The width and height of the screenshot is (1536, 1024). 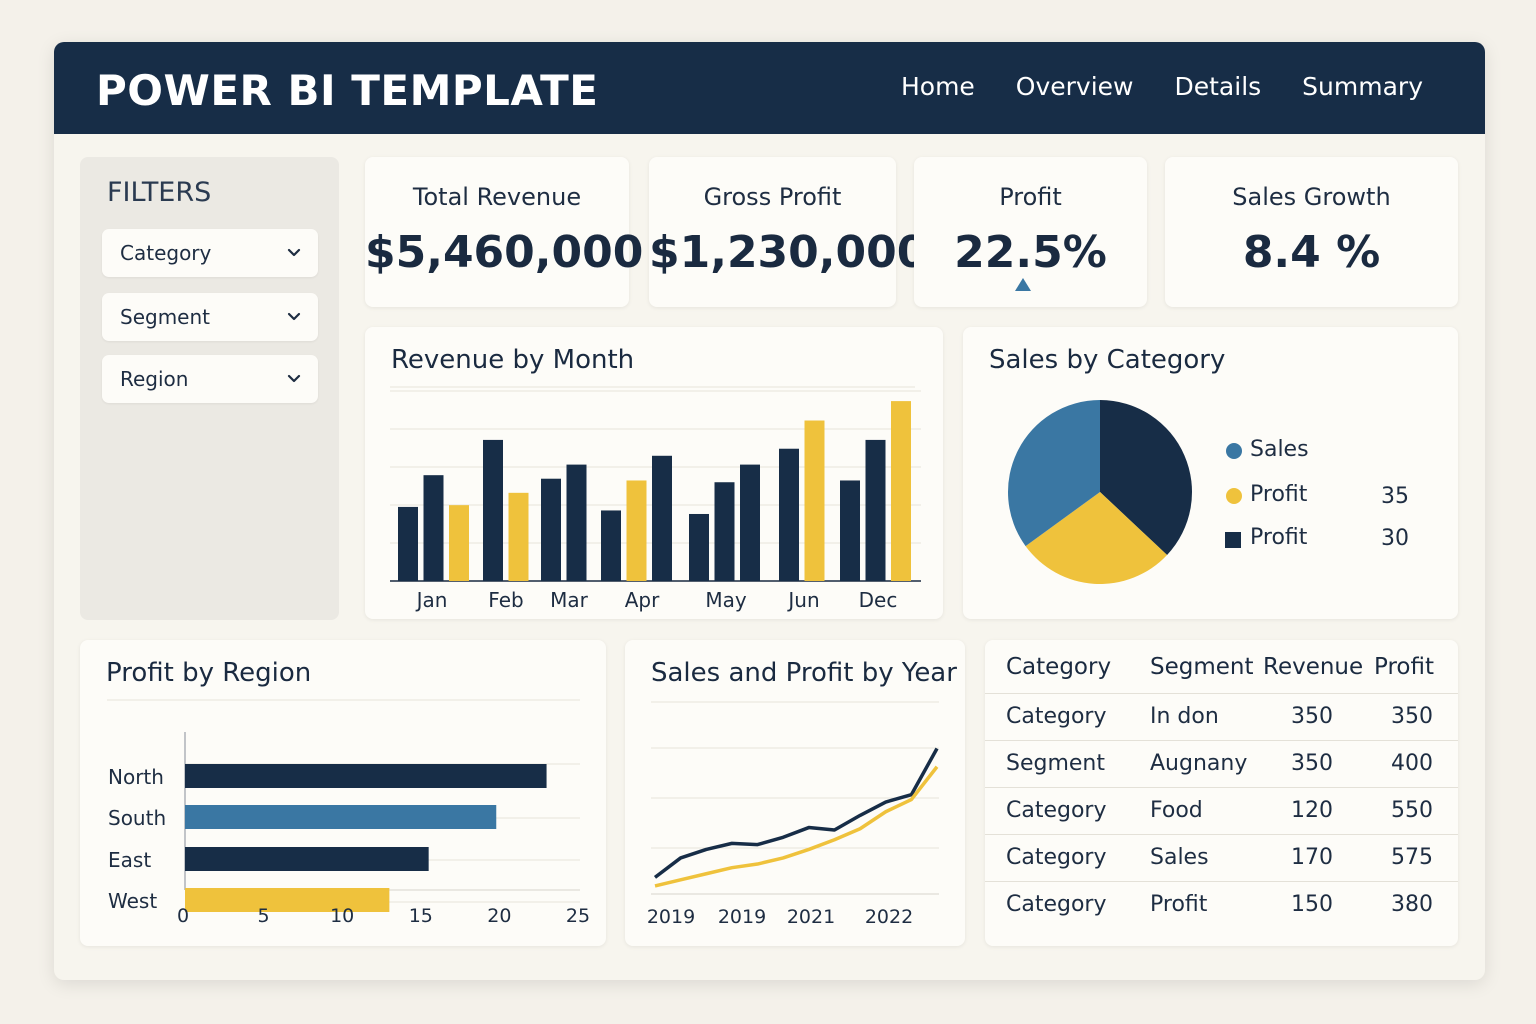 What do you see at coordinates (1311, 197) in the screenshot?
I see `kpi-title: Sales Growth` at bounding box center [1311, 197].